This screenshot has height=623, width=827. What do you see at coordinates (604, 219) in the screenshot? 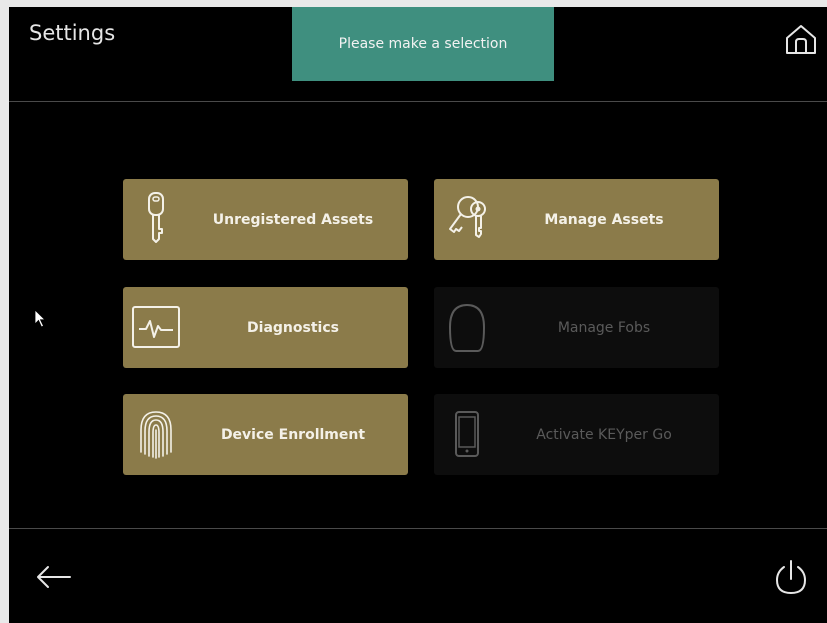
I see `manage-assets-label: Manage Assets` at bounding box center [604, 219].